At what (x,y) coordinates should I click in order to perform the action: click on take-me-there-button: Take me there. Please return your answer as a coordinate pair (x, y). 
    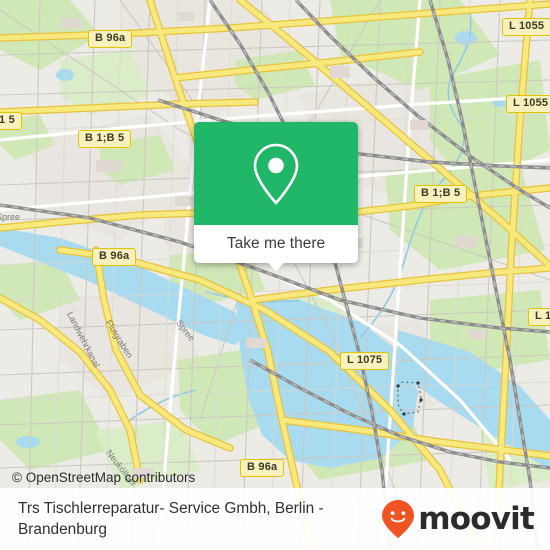
    Looking at the image, I should click on (276, 248).